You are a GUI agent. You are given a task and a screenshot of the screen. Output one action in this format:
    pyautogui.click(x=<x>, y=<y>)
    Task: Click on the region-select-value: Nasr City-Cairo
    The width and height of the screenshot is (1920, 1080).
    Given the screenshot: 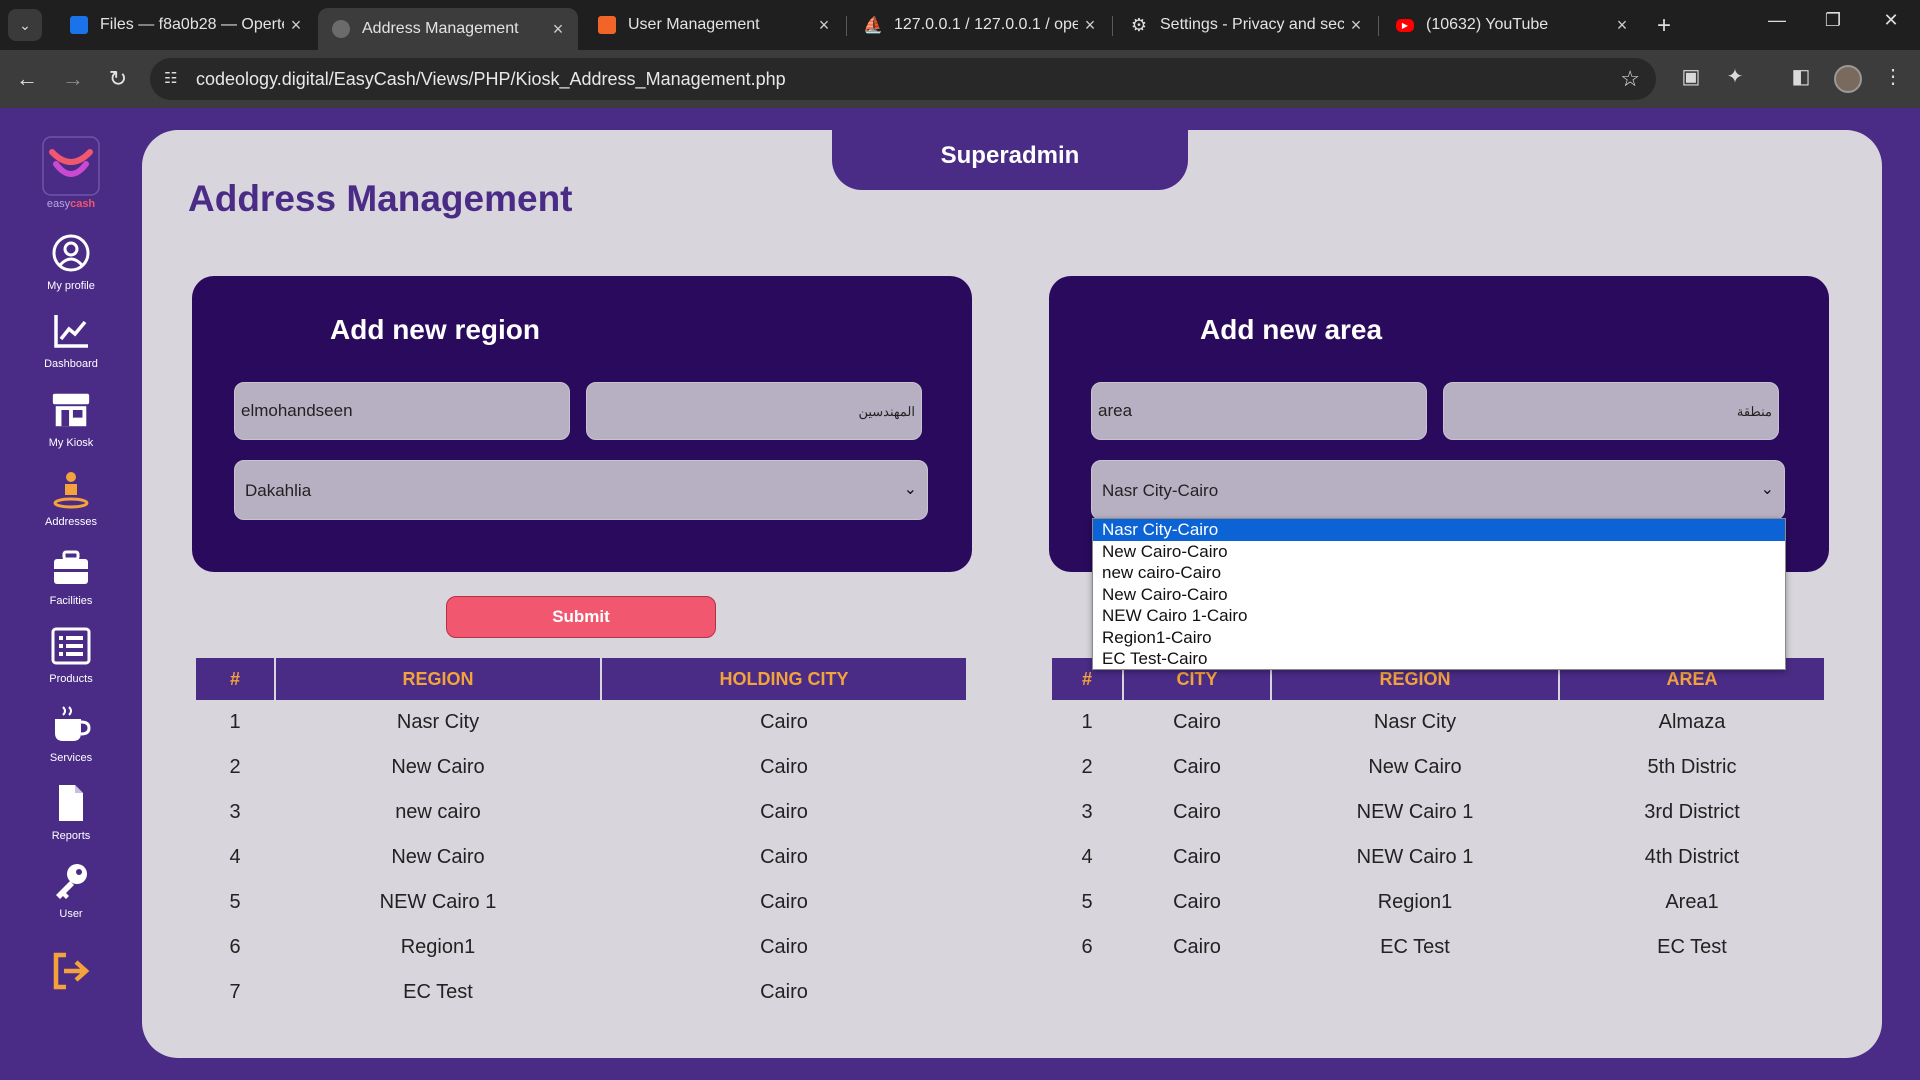 What is the action you would take?
    pyautogui.click(x=1160, y=490)
    